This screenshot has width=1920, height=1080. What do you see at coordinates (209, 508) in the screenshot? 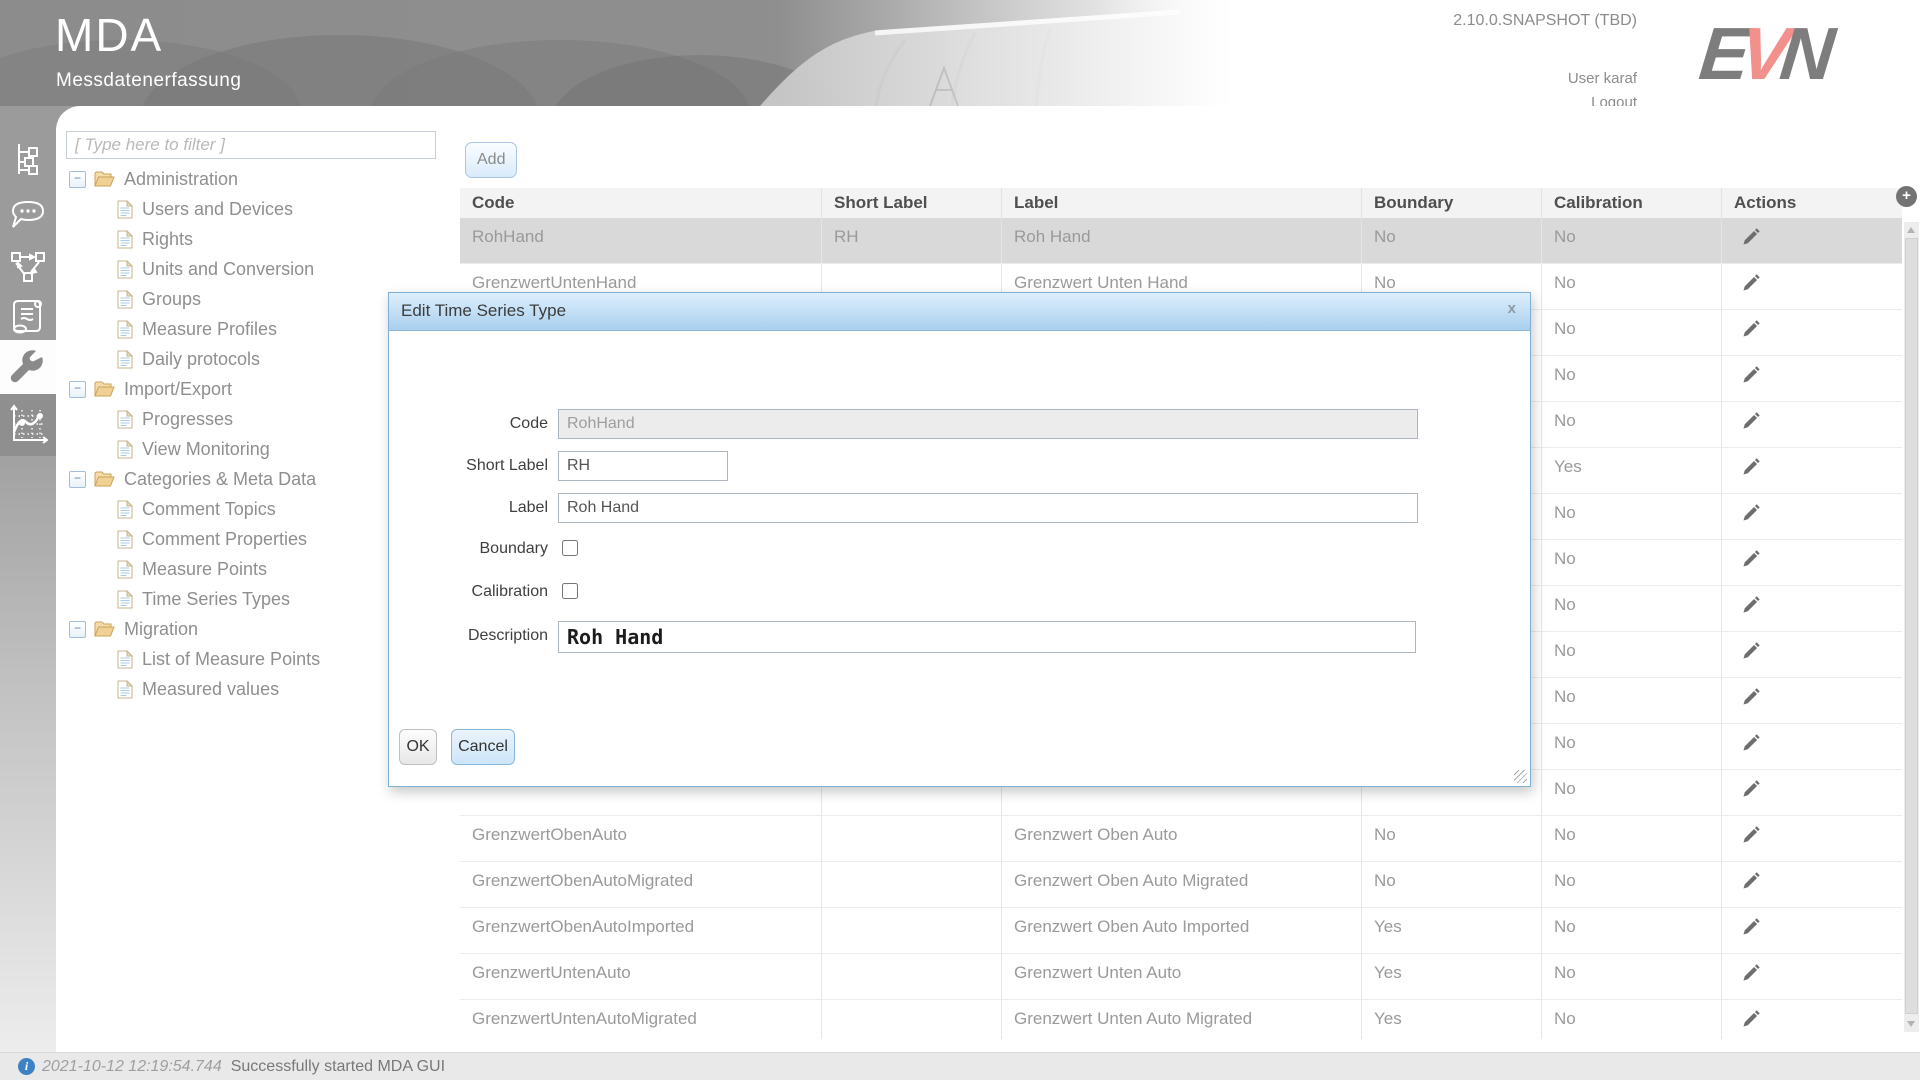
I see `tree-item-label: Comment Topics` at bounding box center [209, 508].